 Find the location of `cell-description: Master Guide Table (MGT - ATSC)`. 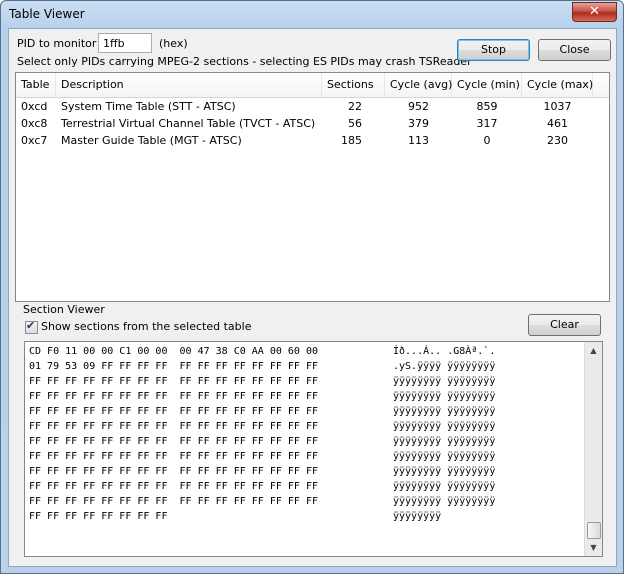

cell-description: Master Guide Table (MGT - ATSC) is located at coordinates (151, 140).